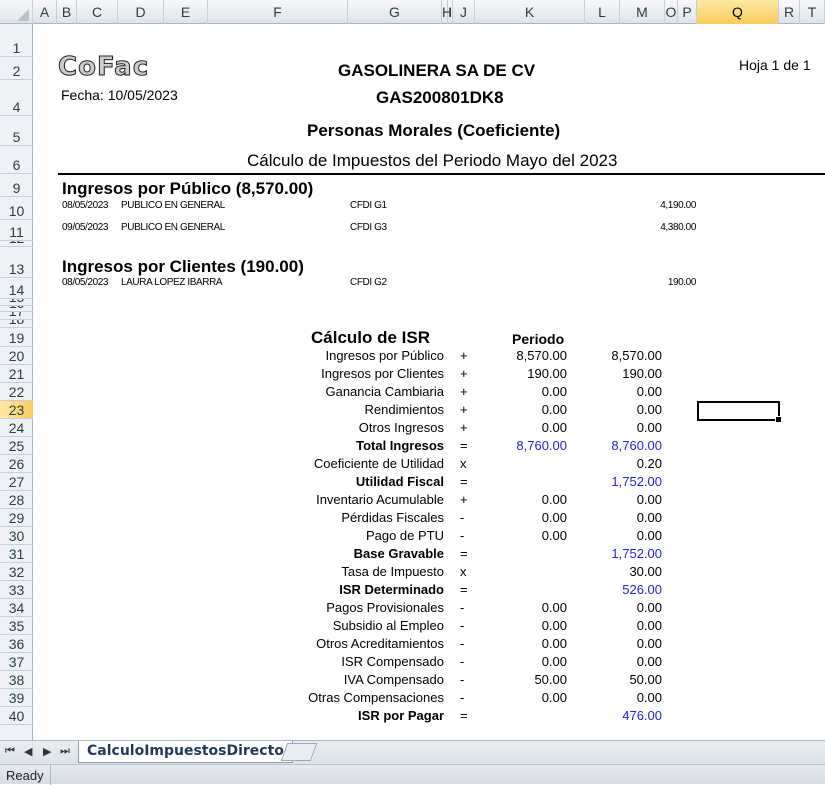 The image size is (825, 785). What do you see at coordinates (16, 698) in the screenshot?
I see `row-header-39: 39` at bounding box center [16, 698].